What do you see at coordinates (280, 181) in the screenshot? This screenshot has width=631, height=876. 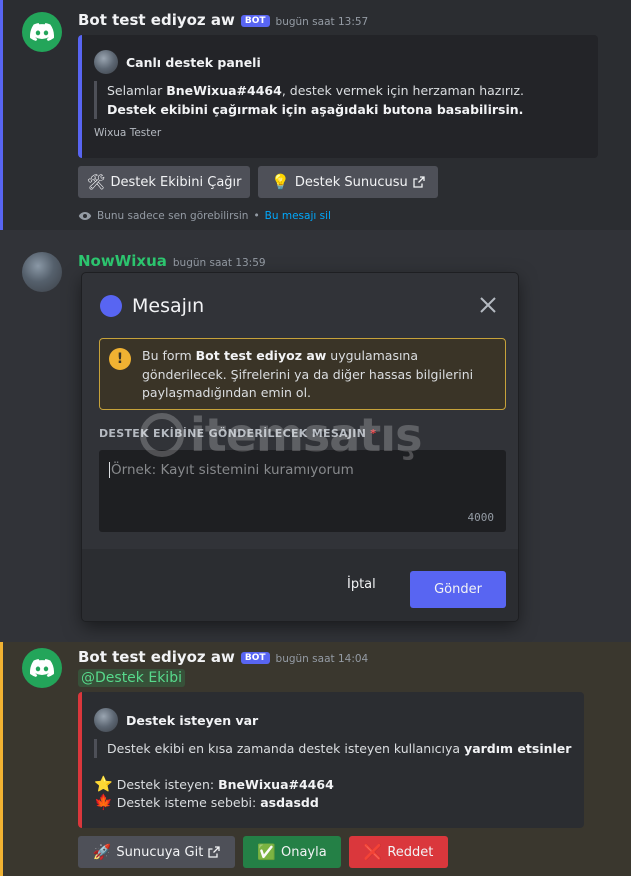 I see `lightbulb-icon: 💡` at bounding box center [280, 181].